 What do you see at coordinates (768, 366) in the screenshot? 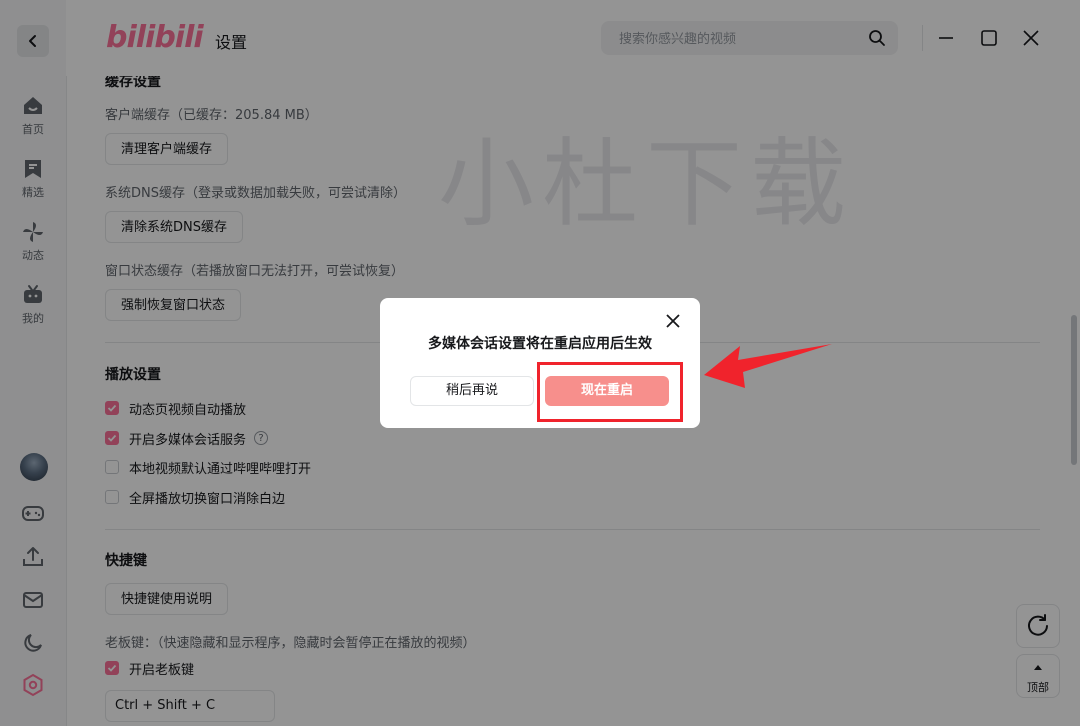
I see `annotation-arrow-icon` at bounding box center [768, 366].